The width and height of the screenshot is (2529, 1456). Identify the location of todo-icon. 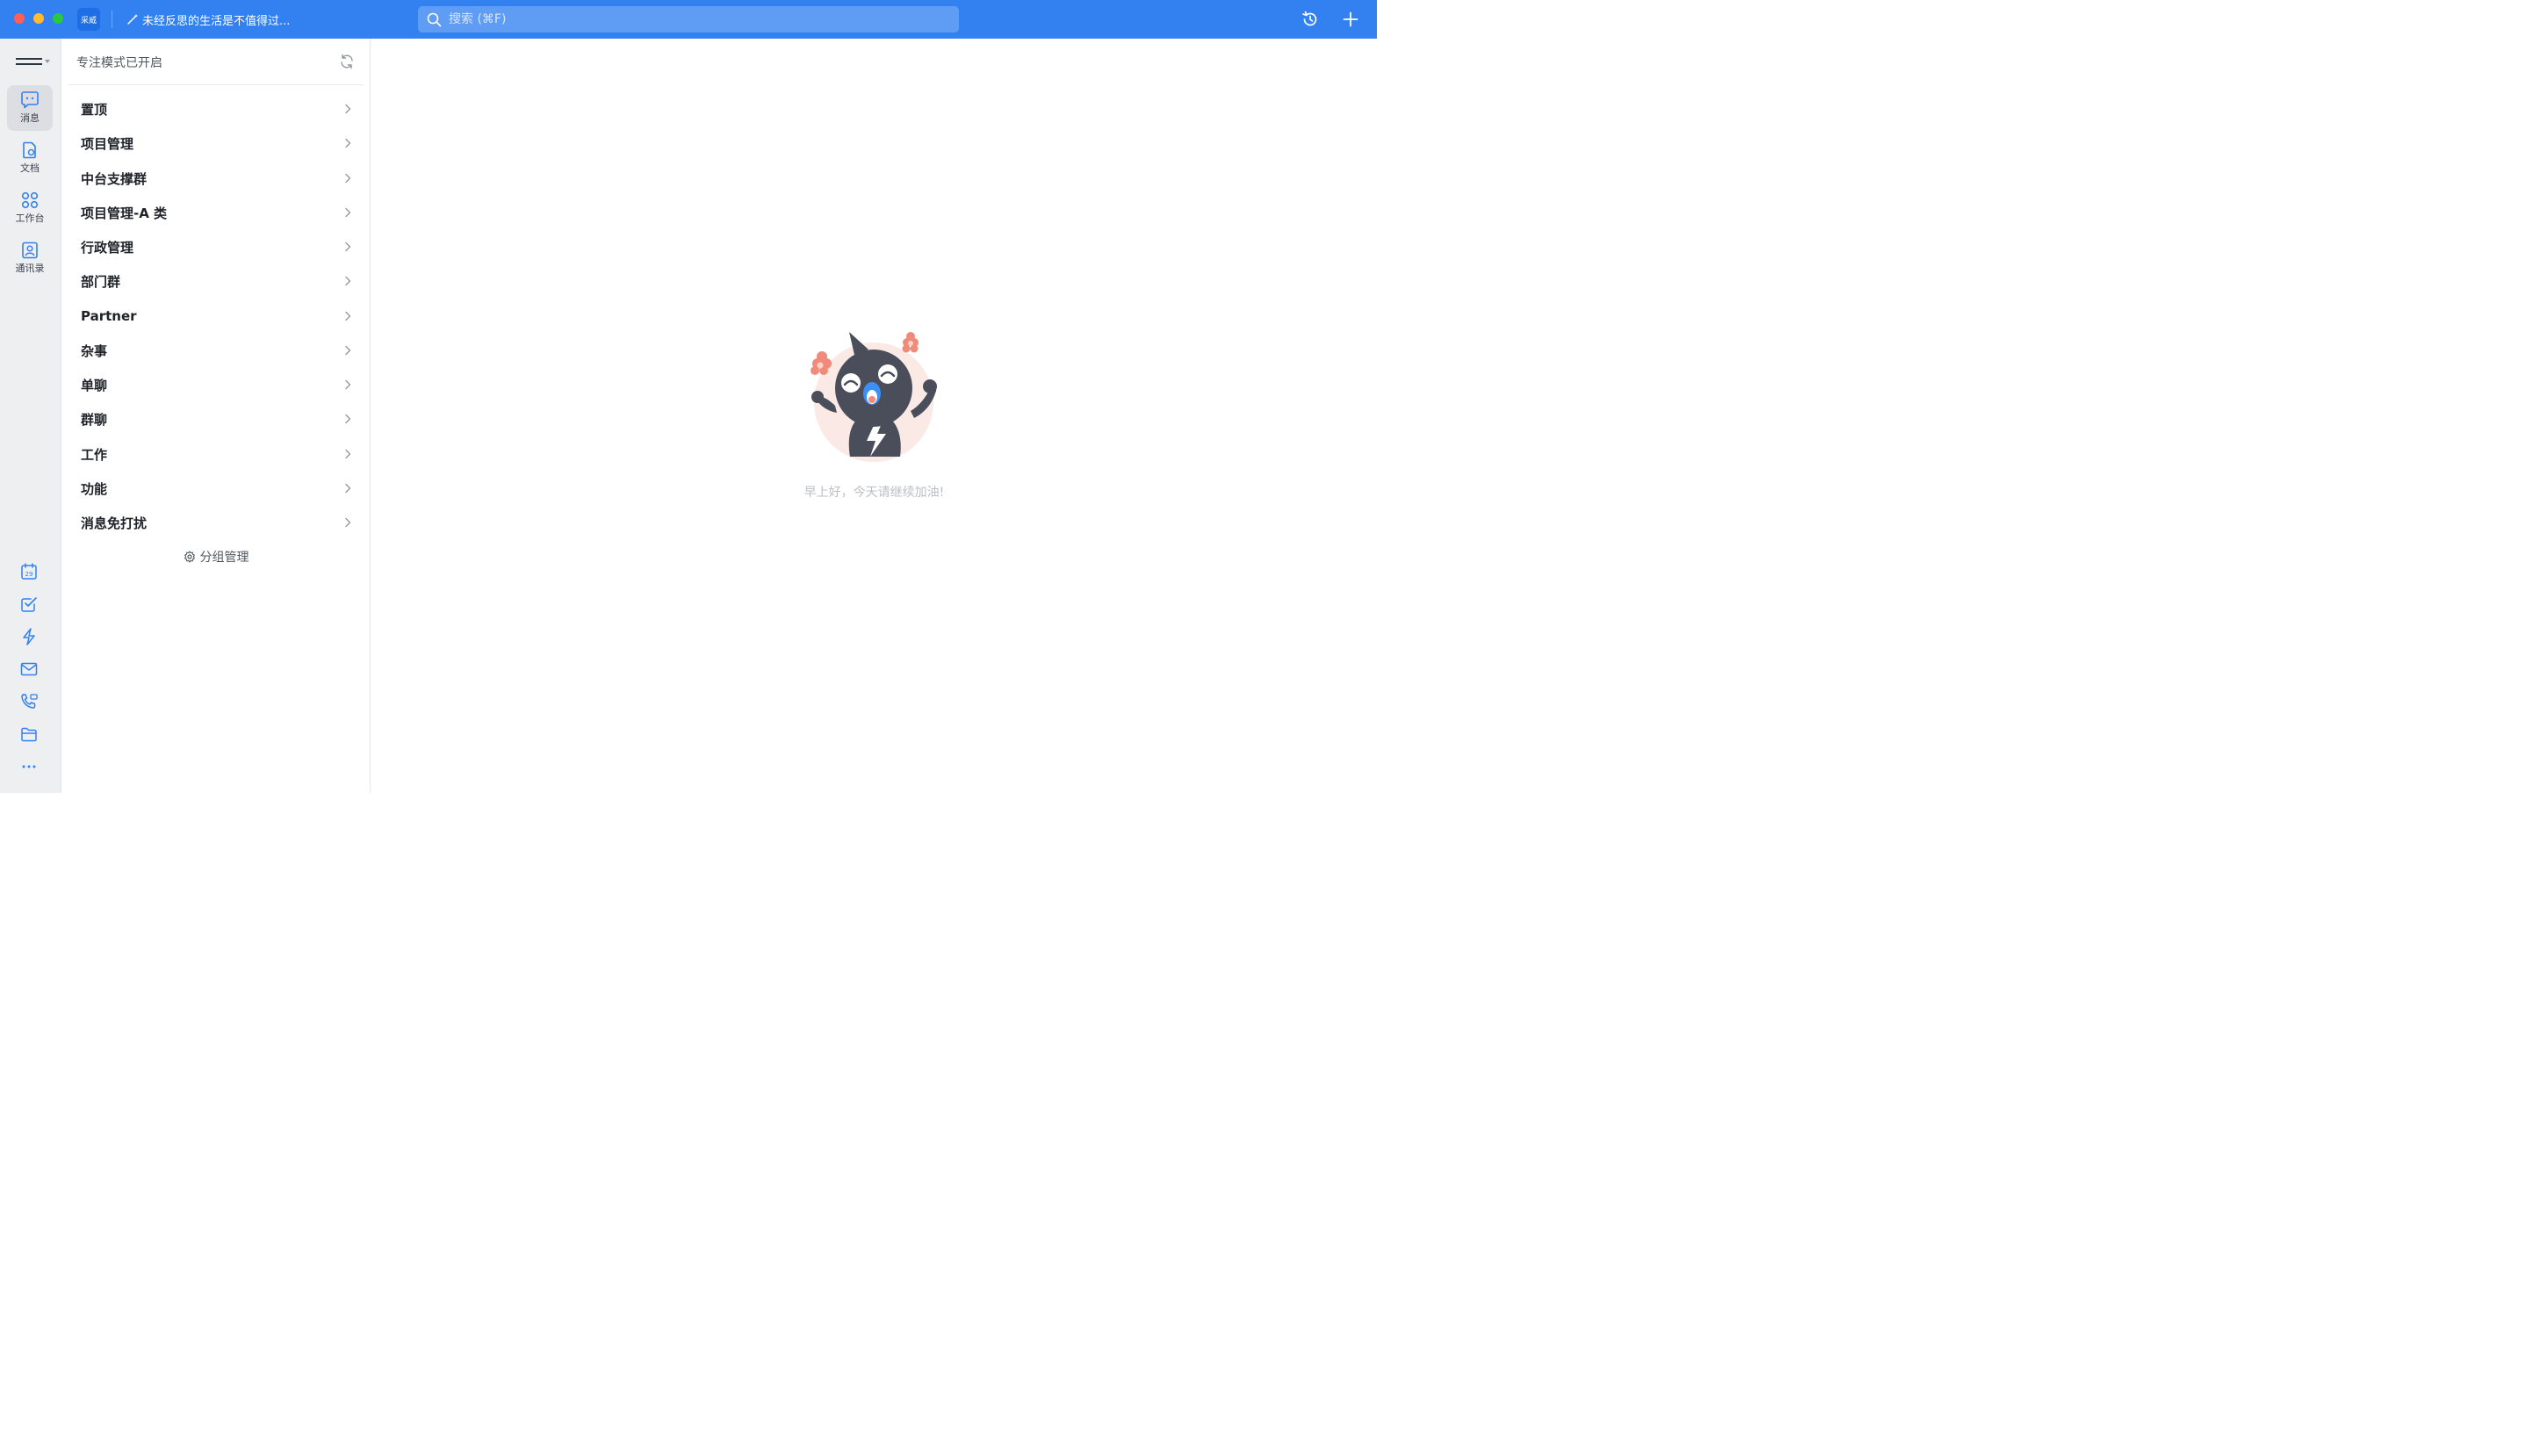
(29, 604).